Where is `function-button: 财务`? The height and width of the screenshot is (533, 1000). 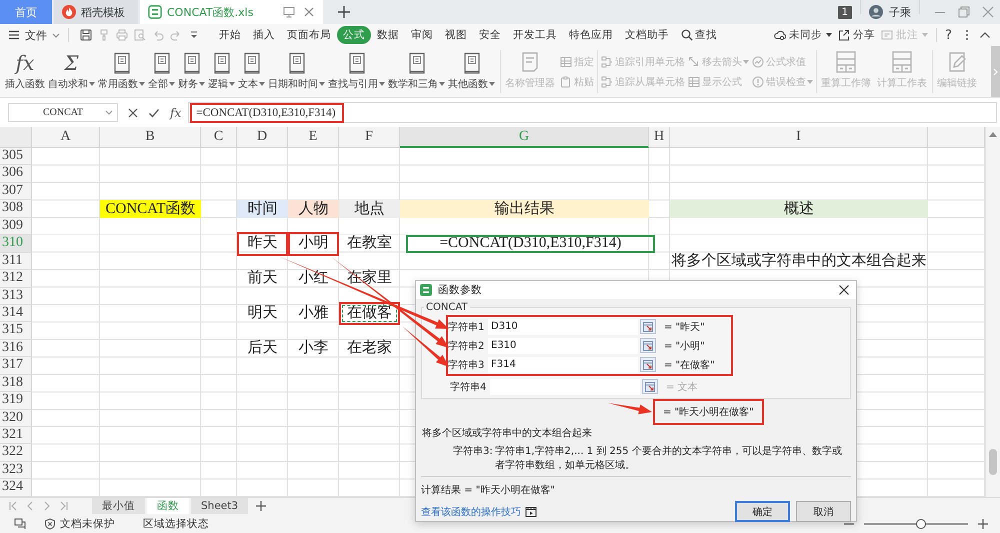
function-button: 财务 is located at coordinates (191, 71).